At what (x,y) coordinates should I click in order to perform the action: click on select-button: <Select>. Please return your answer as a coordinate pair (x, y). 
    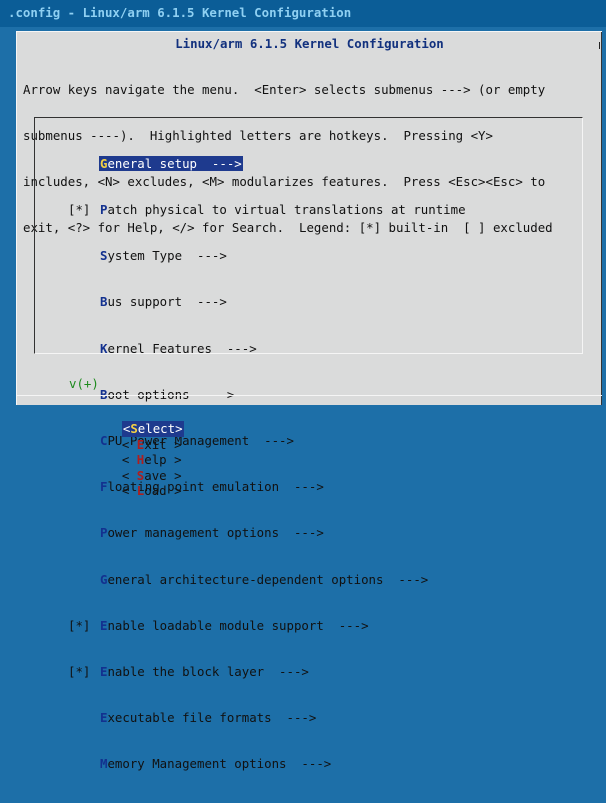
    Looking at the image, I should click on (152, 429).